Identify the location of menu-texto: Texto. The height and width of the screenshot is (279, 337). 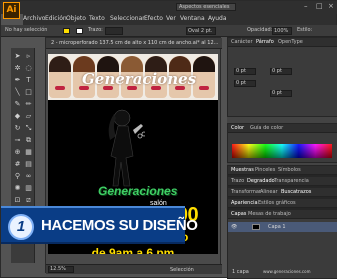
(97, 18).